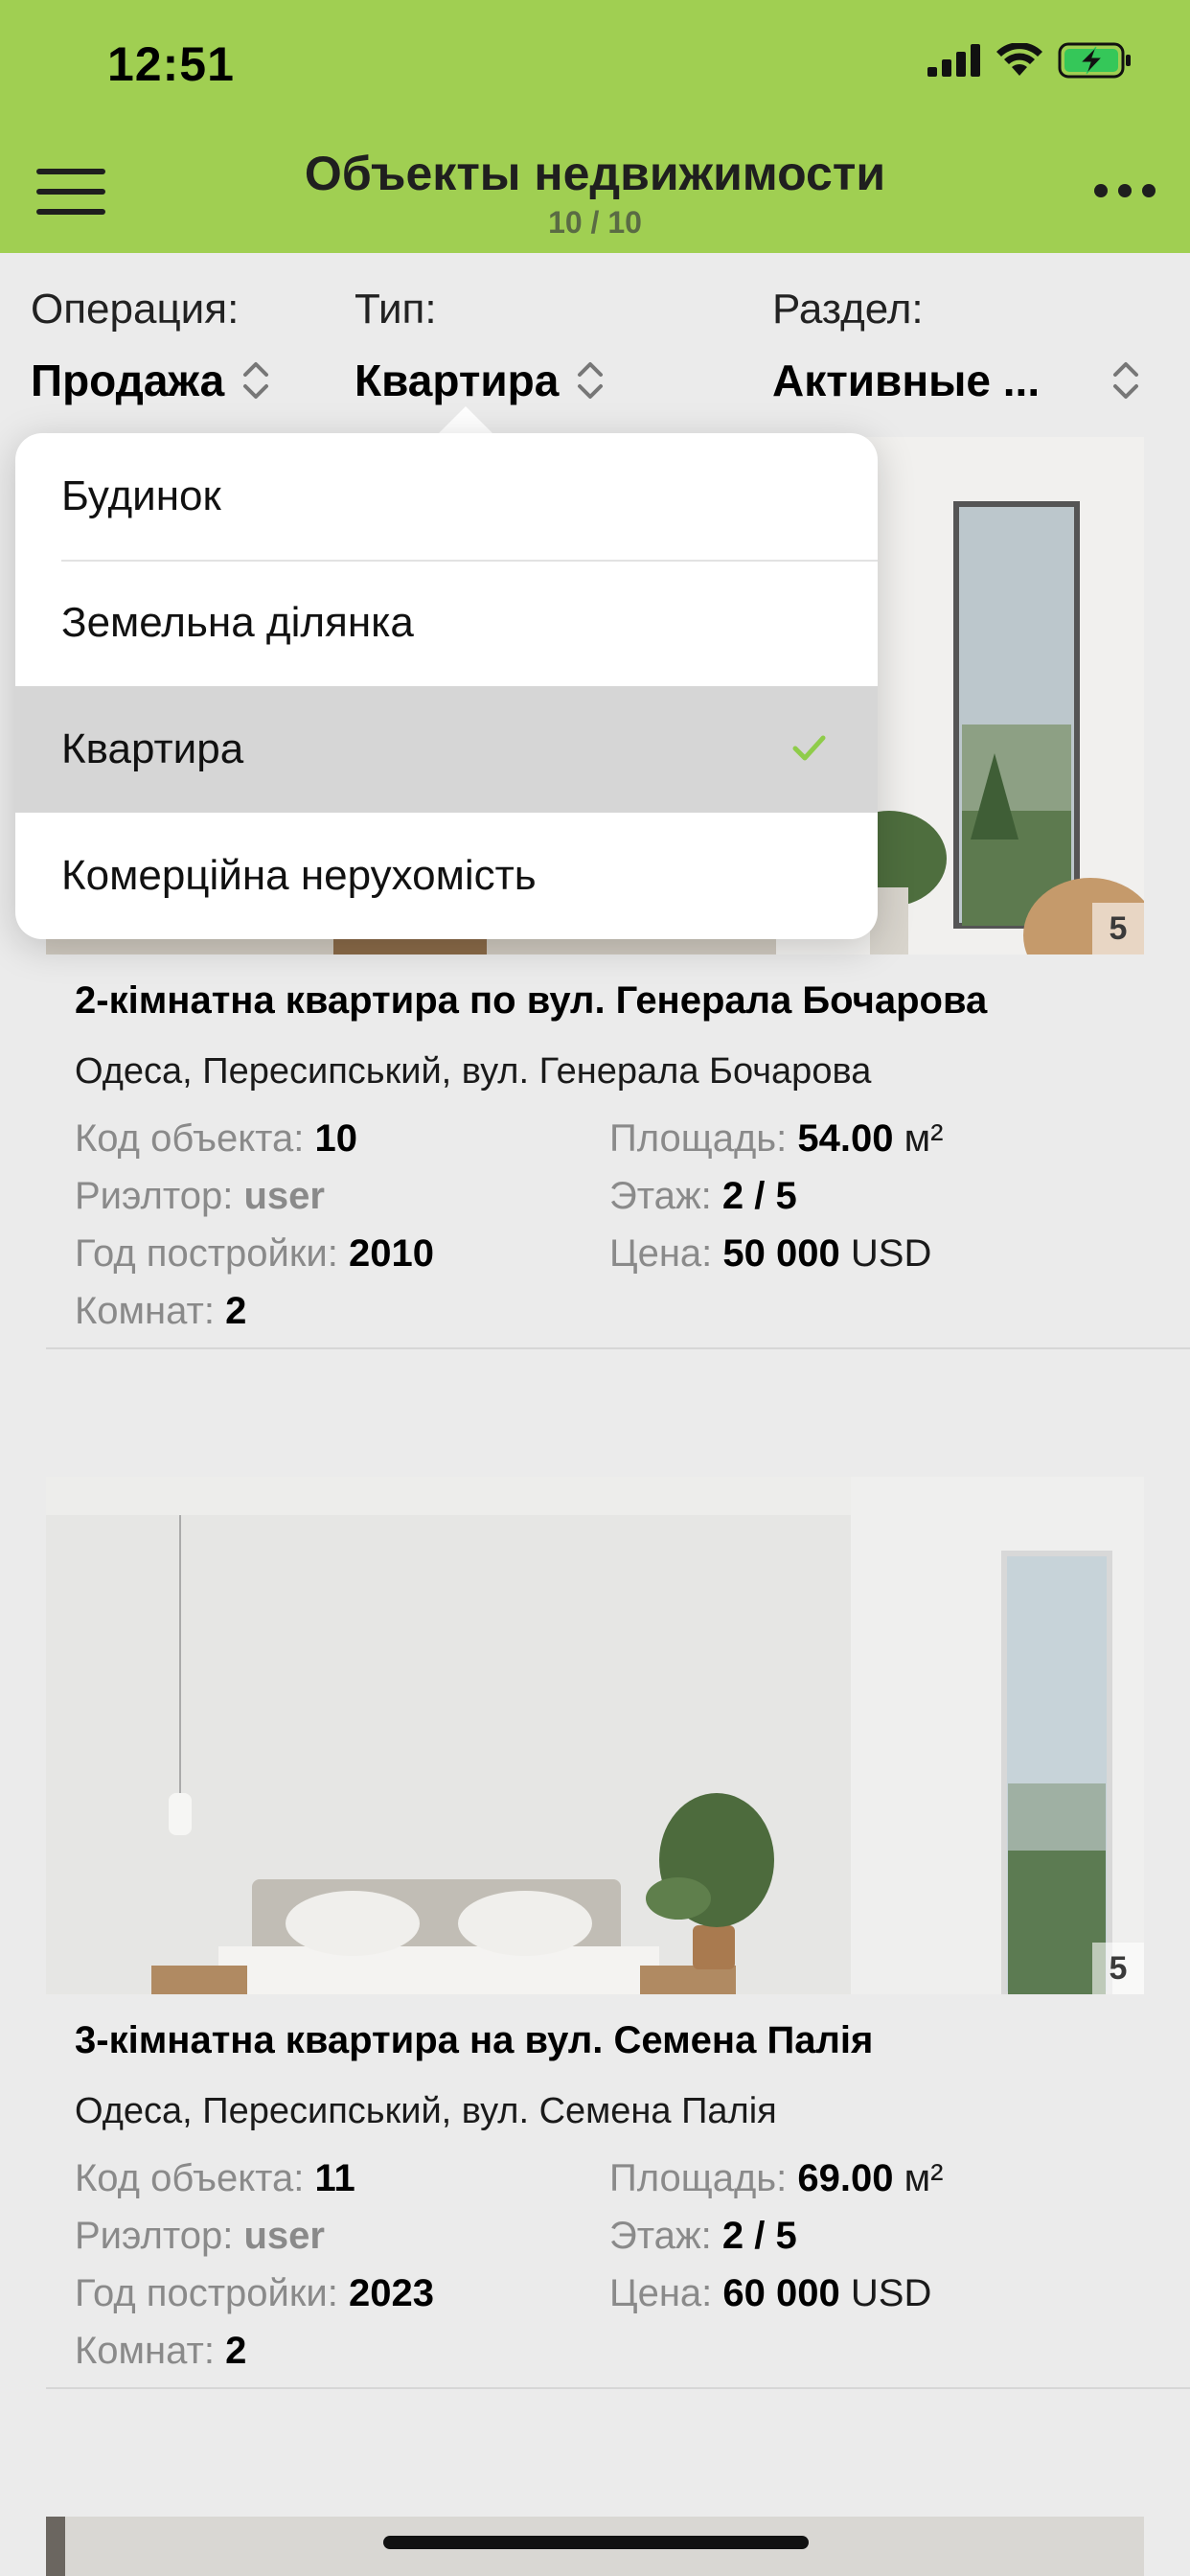 The width and height of the screenshot is (1190, 2576). What do you see at coordinates (848, 309) in the screenshot?
I see `filter-section-label: Раздел:` at bounding box center [848, 309].